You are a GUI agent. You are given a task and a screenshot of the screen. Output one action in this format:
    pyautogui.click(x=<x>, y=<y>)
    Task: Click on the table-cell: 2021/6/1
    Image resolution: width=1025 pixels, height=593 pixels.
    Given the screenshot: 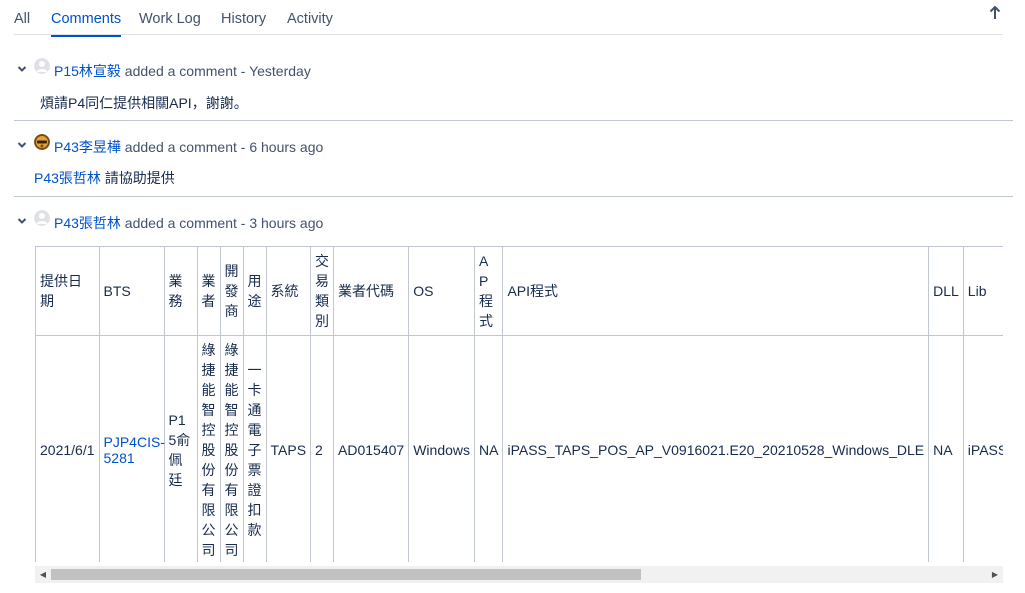 What is the action you would take?
    pyautogui.click(x=67, y=448)
    